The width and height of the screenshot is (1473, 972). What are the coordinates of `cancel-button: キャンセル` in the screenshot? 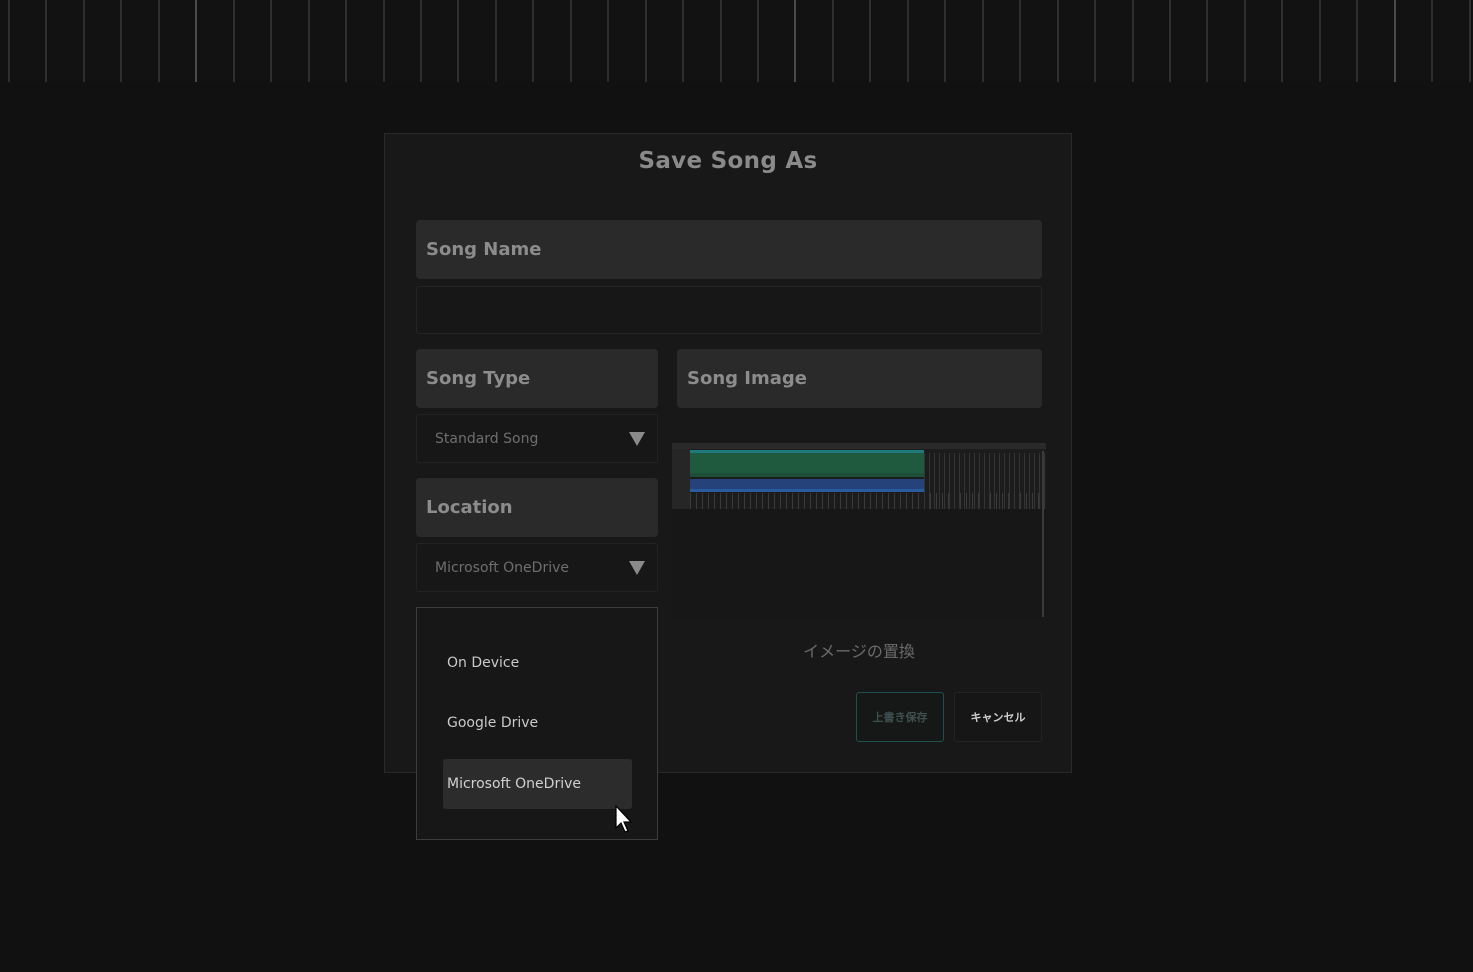 It's located at (998, 717).